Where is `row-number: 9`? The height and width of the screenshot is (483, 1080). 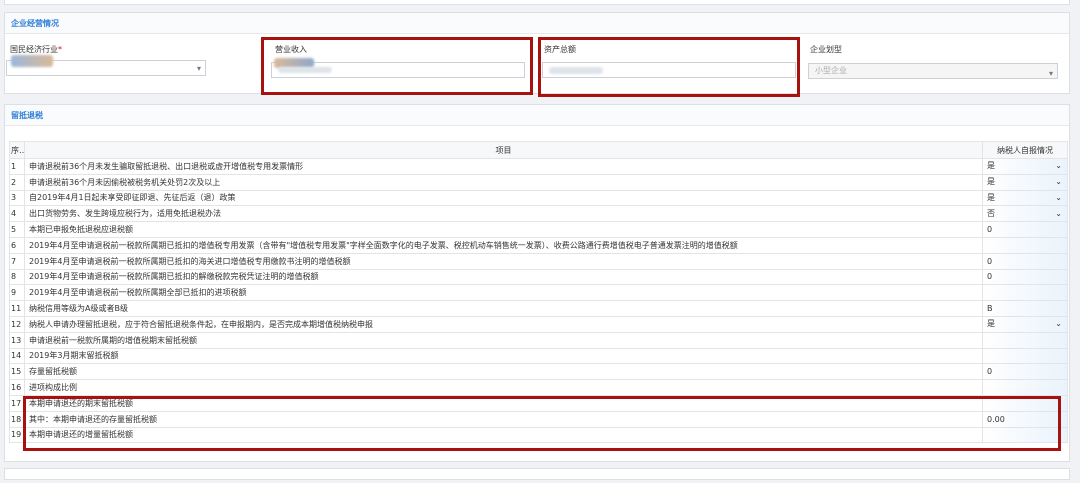 row-number: 9 is located at coordinates (17, 293).